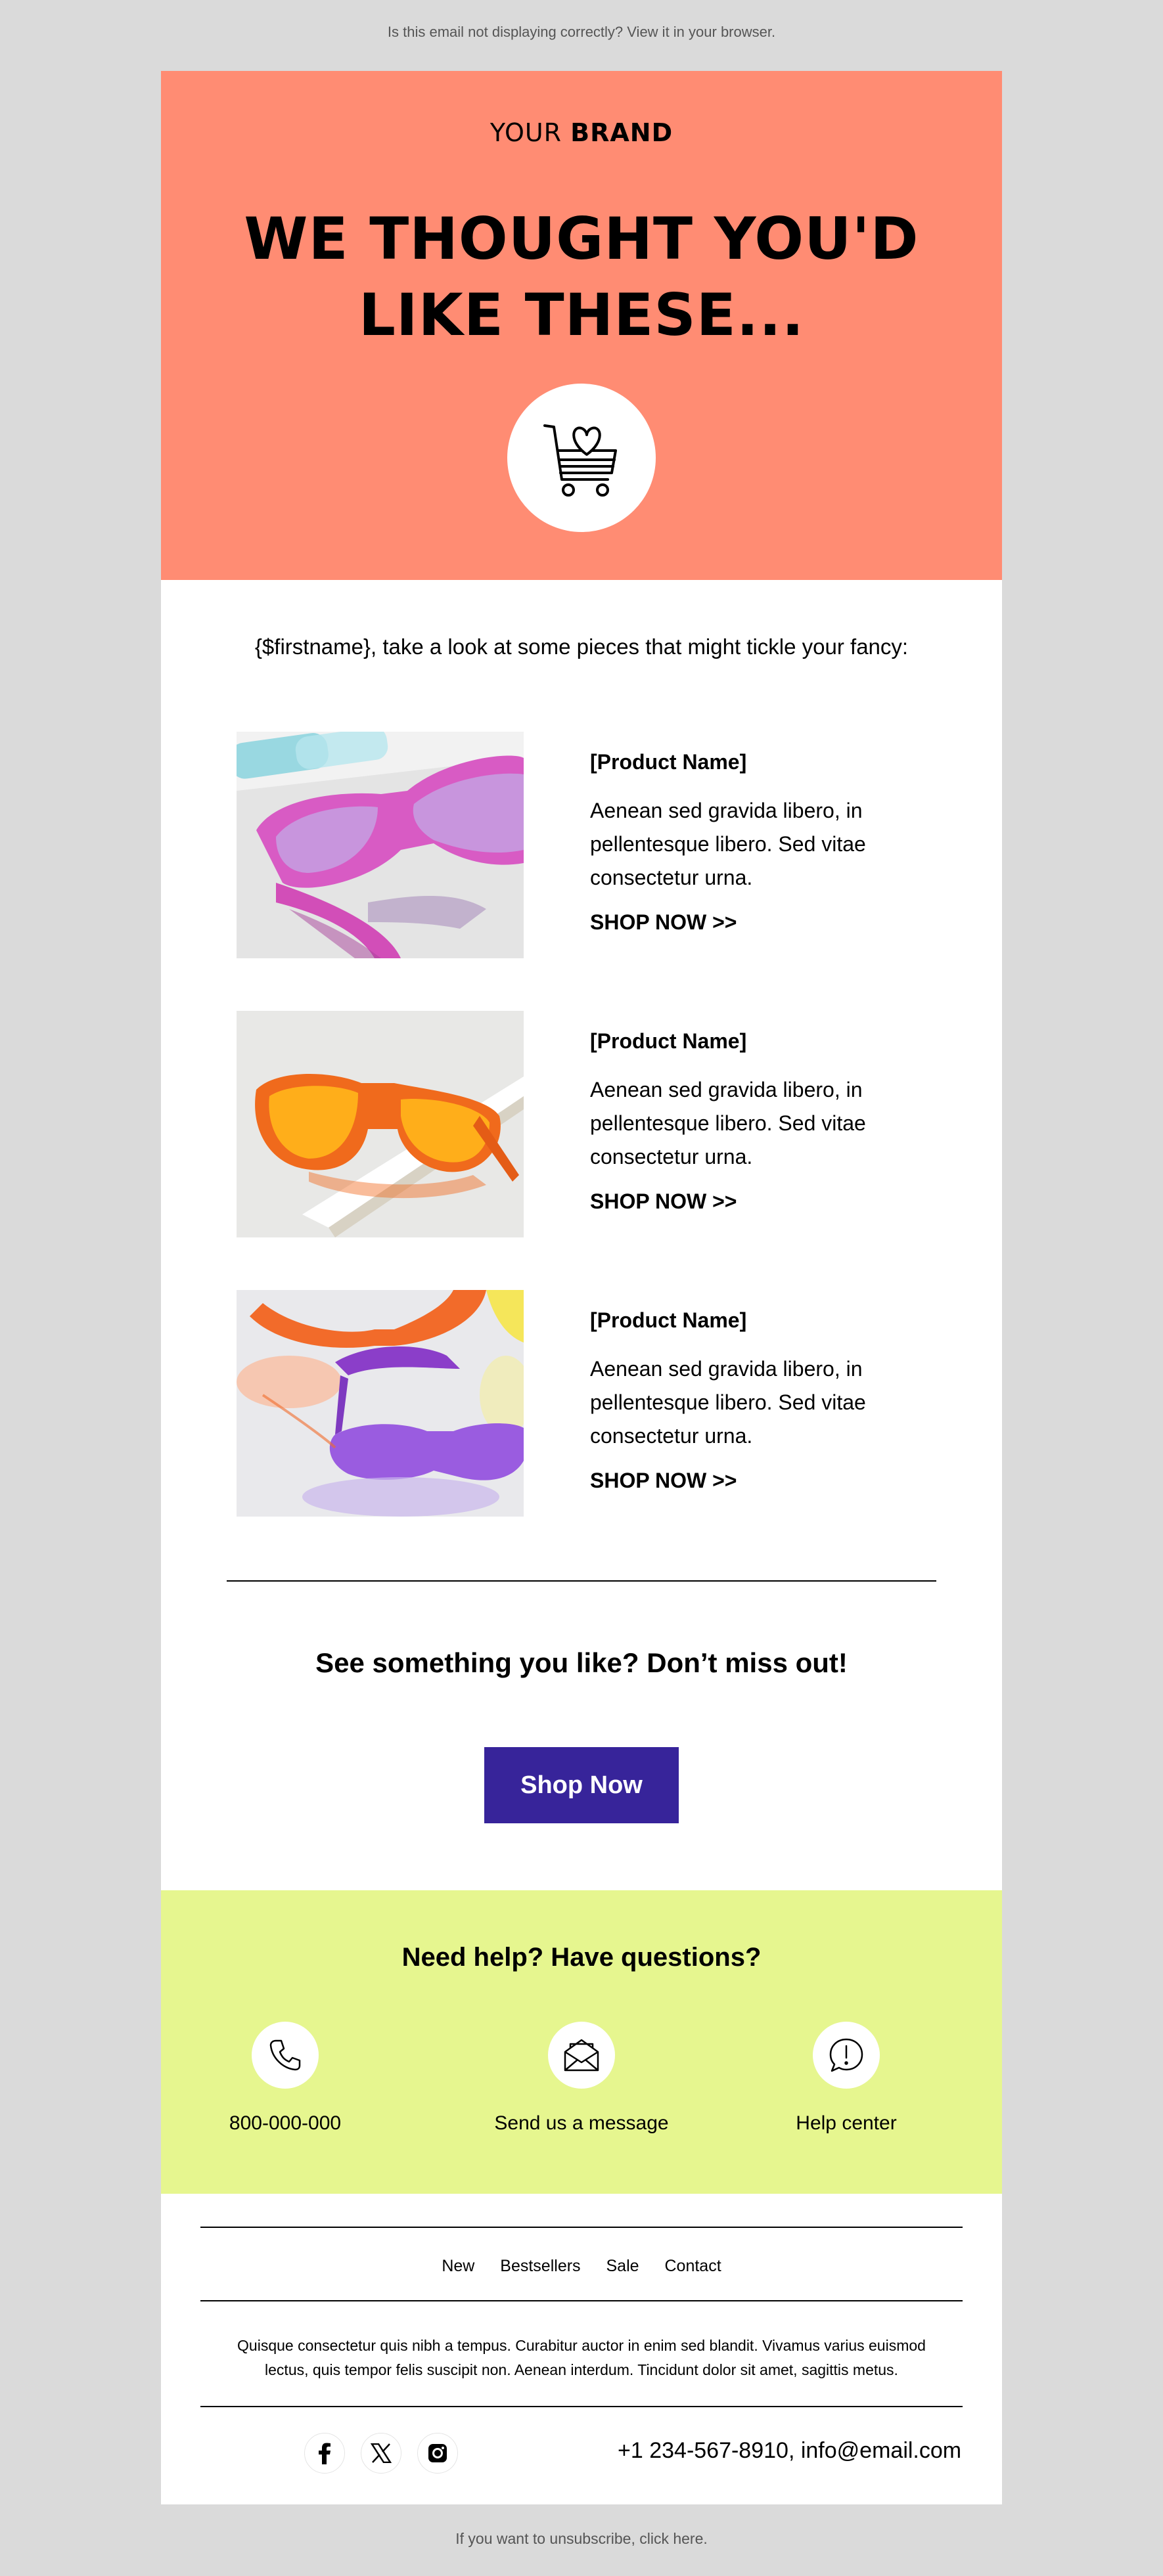  What do you see at coordinates (581, 2300) in the screenshot?
I see `footer-divider-middle` at bounding box center [581, 2300].